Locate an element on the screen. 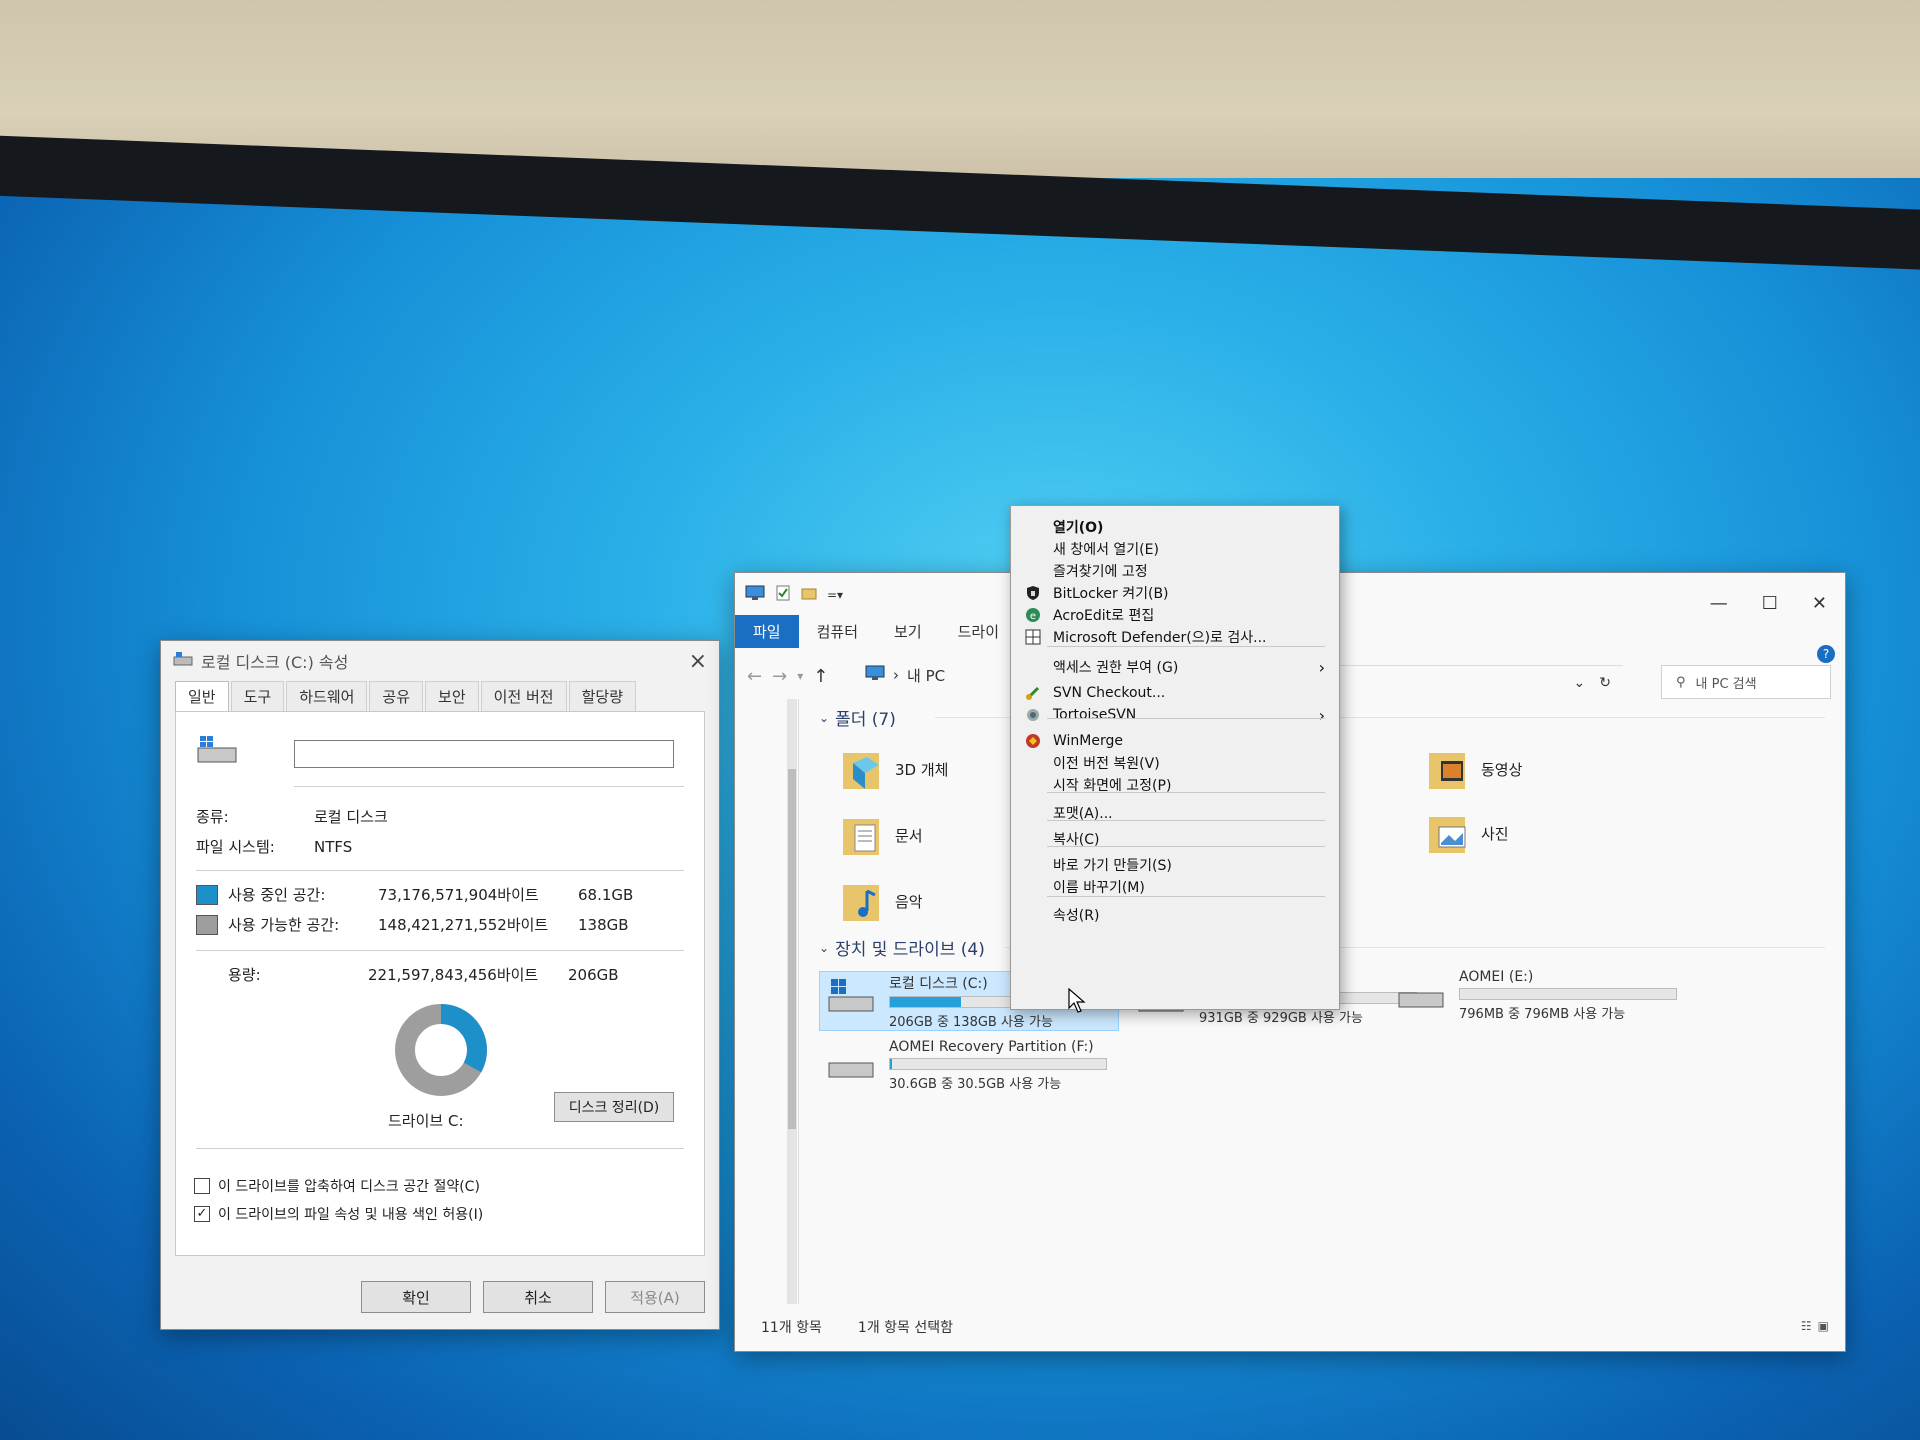 The height and width of the screenshot is (1440, 1920). maximize-icon: ☐ is located at coordinates (1770, 603).